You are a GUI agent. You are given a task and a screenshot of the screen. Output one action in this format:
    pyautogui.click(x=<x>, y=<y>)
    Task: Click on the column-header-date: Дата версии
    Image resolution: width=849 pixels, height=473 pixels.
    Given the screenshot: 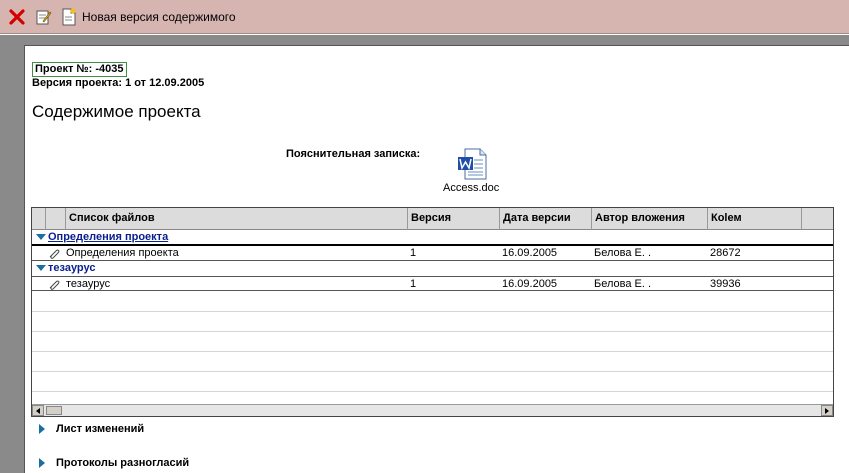 What is the action you would take?
    pyautogui.click(x=546, y=219)
    